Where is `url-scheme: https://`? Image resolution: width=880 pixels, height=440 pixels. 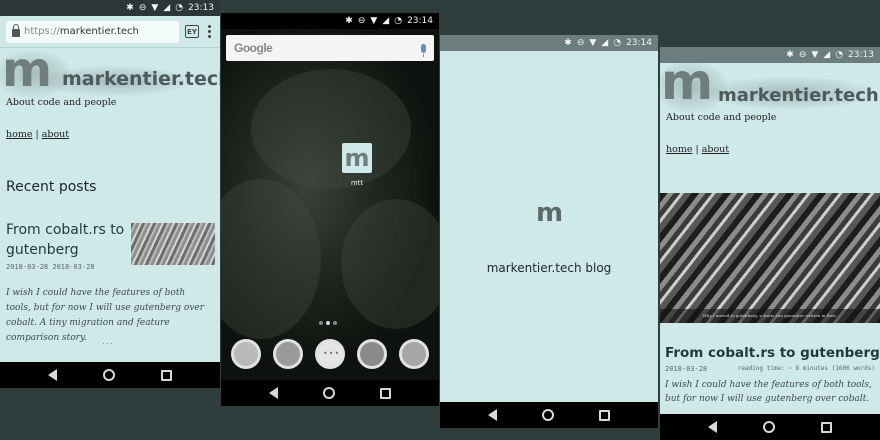 url-scheme: https:// is located at coordinates (42, 31).